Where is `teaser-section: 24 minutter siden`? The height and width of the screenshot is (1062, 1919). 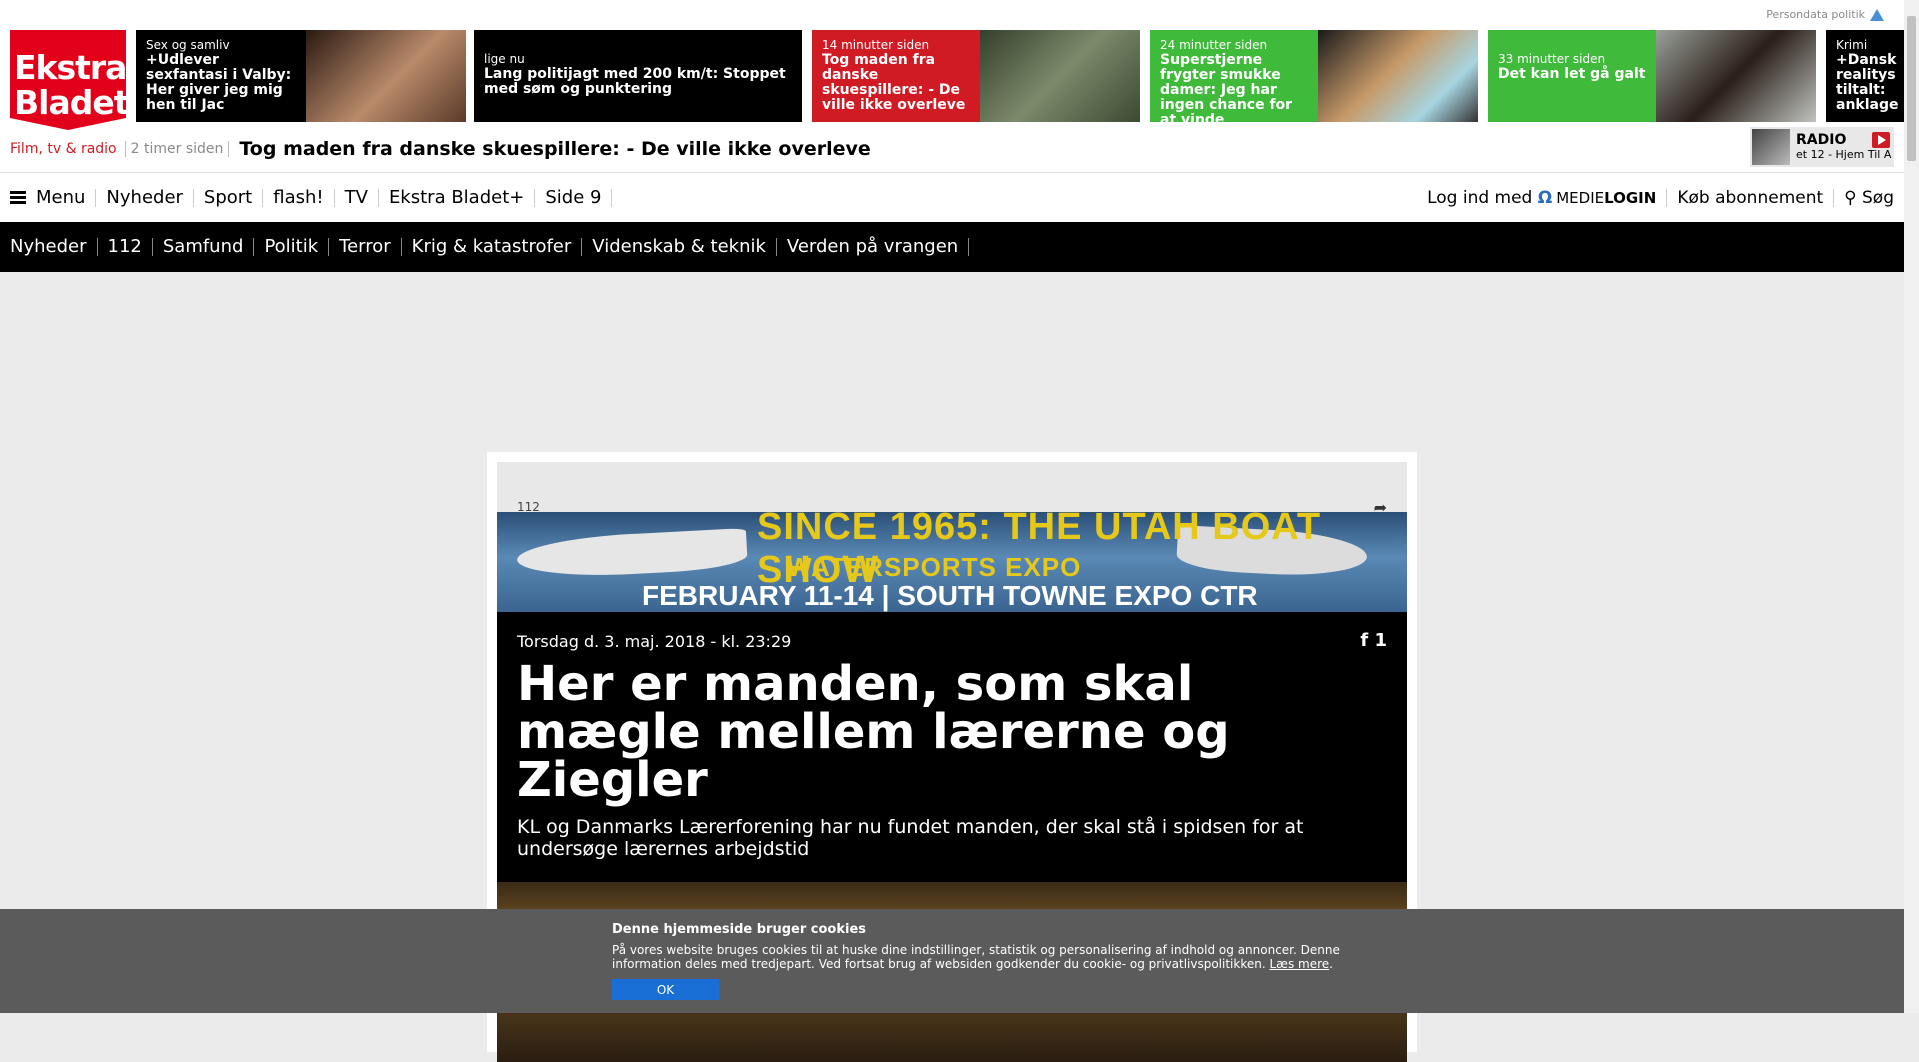
teaser-section: 24 minutter siden is located at coordinates (1214, 45).